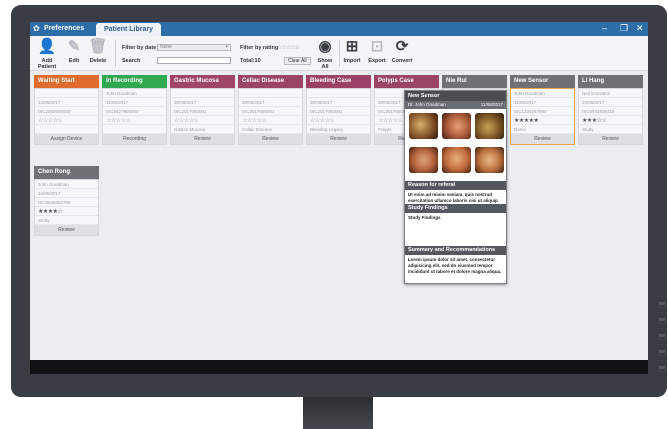 The width and height of the screenshot is (668, 429). I want to click on board-column: Bleeding Case, so click(338, 81).